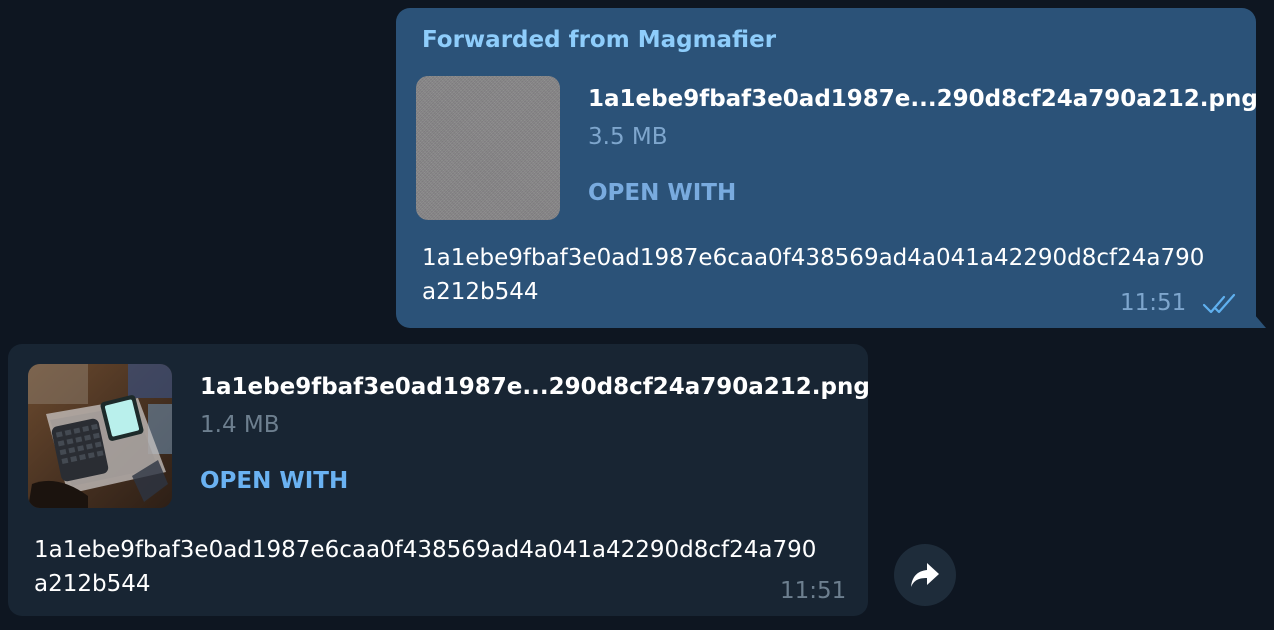 This screenshot has height=630, width=1274. What do you see at coordinates (1219, 303) in the screenshot?
I see `double-check-icon` at bounding box center [1219, 303].